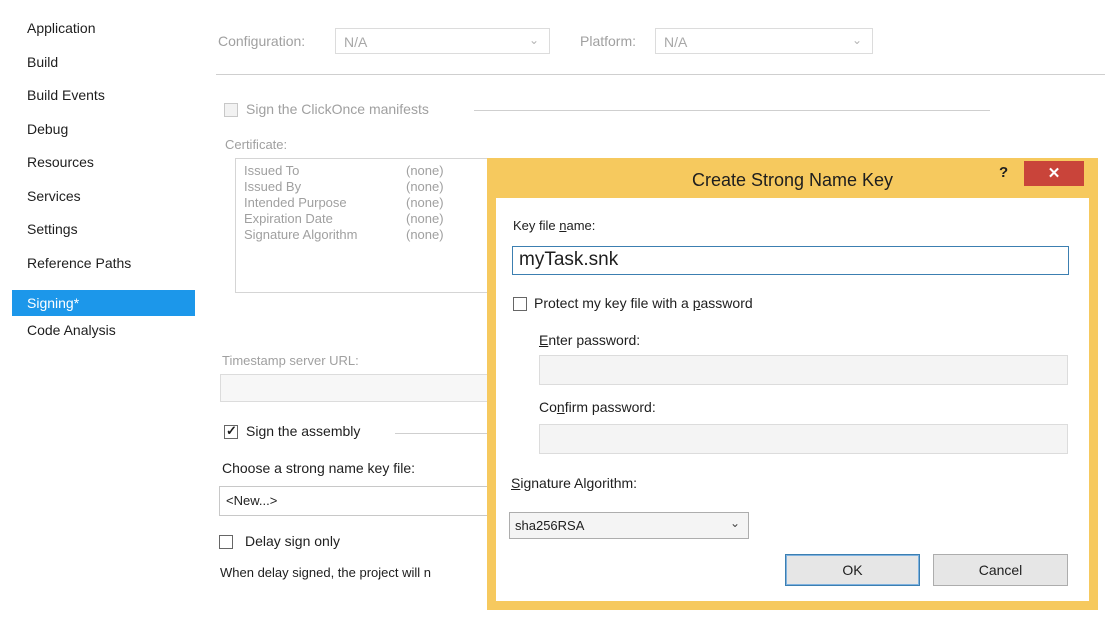 The height and width of the screenshot is (623, 1105). What do you see at coordinates (574, 483) in the screenshot?
I see `signature-algorithm-label: Signature Algorithm:` at bounding box center [574, 483].